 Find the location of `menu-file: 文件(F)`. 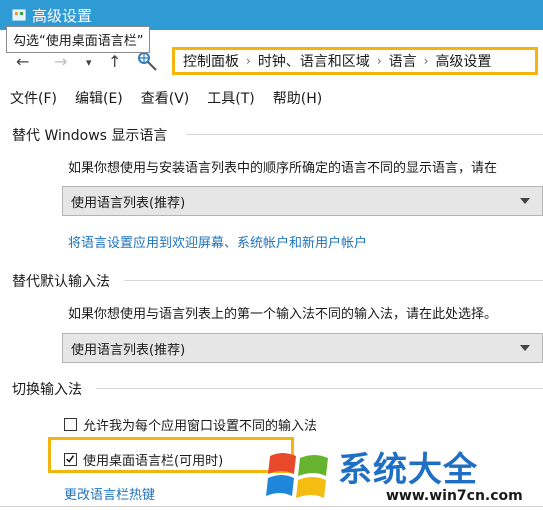

menu-file: 文件(F) is located at coordinates (33, 98).